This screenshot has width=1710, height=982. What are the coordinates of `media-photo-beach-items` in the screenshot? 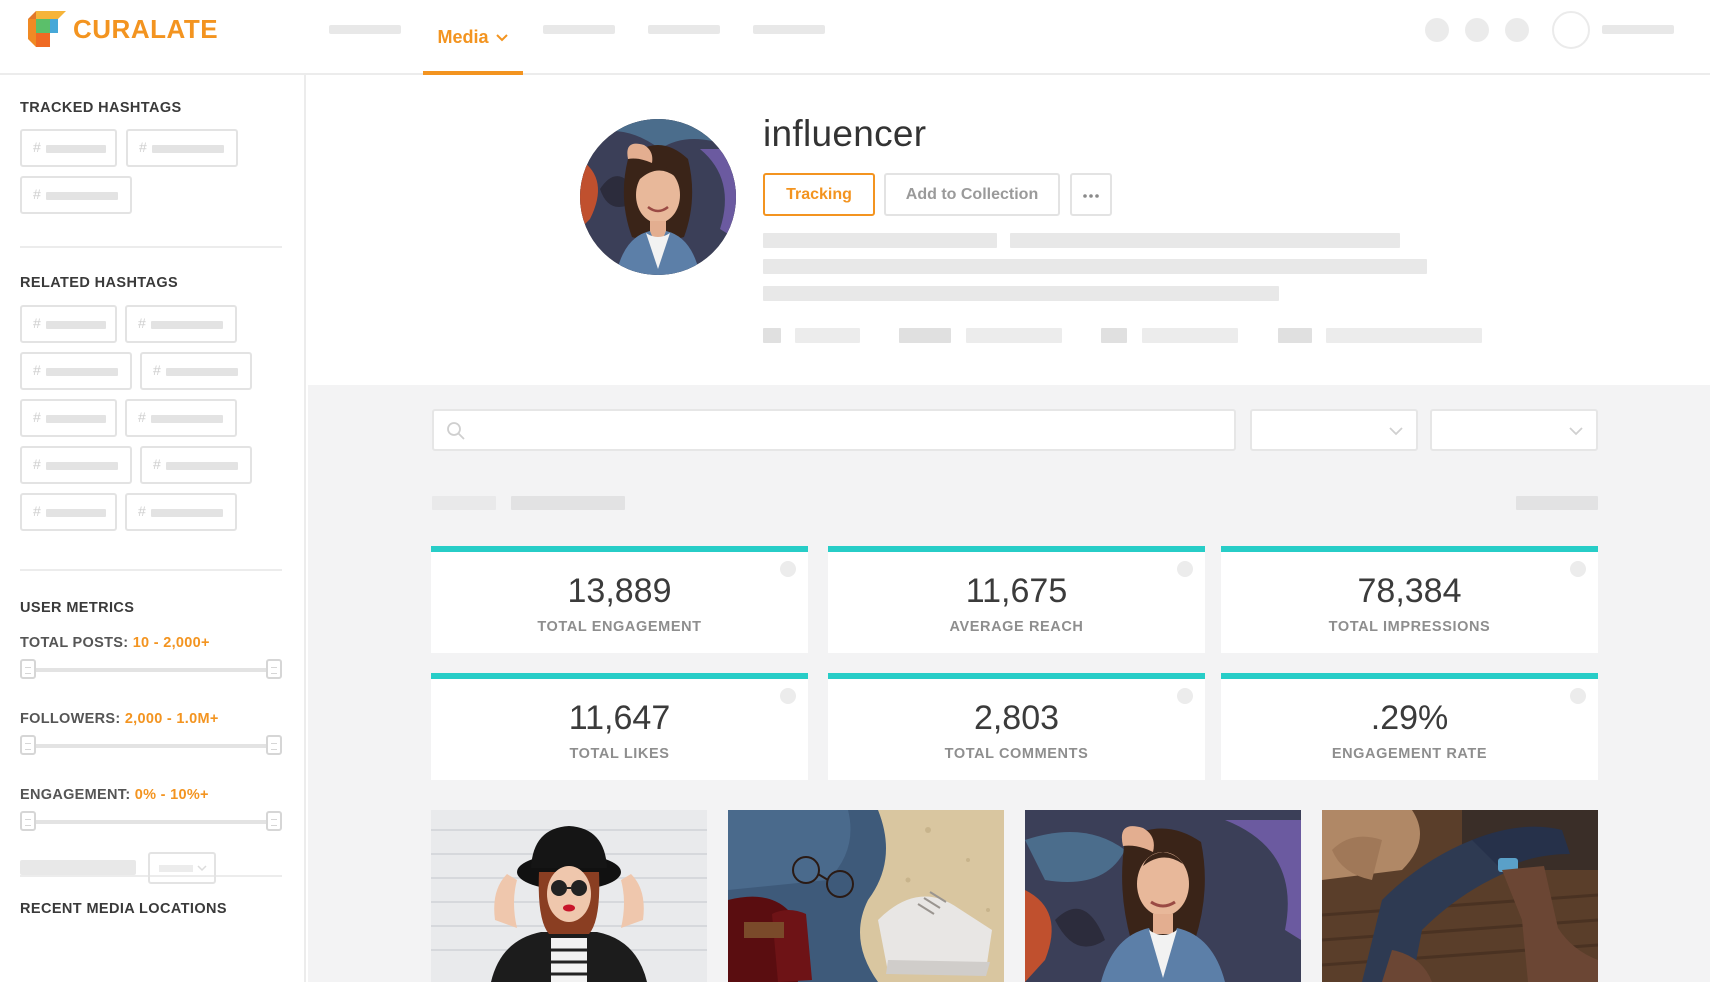 It's located at (866, 896).